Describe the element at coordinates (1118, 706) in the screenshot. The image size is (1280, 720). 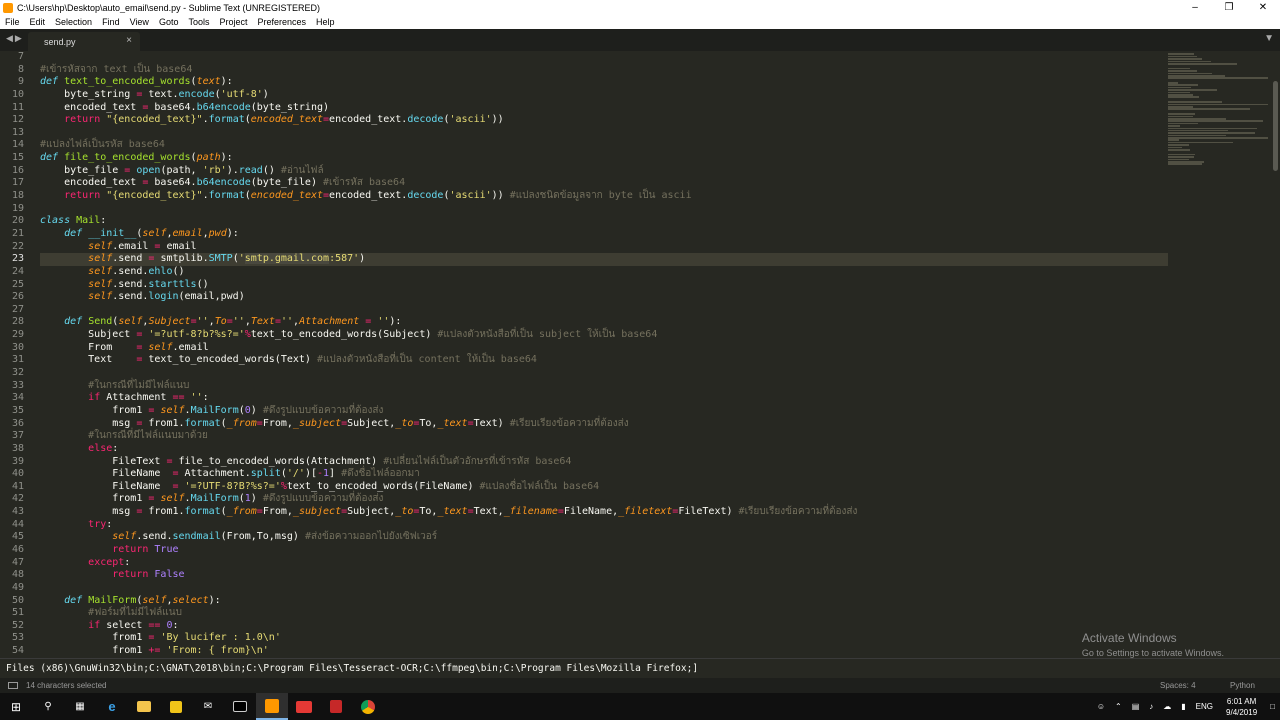
I see `tray-chevron-icon: ⌃` at that location.